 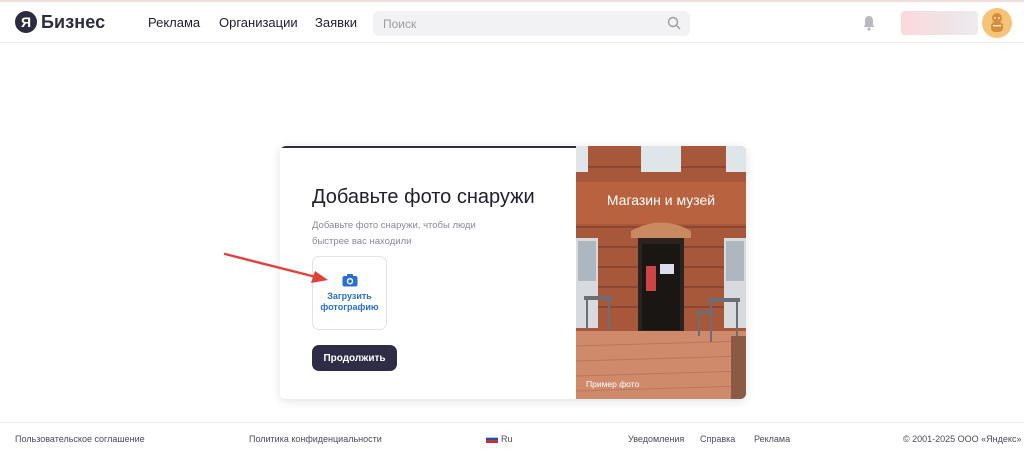 I want to click on footer-help: Справка, so click(x=717, y=439).